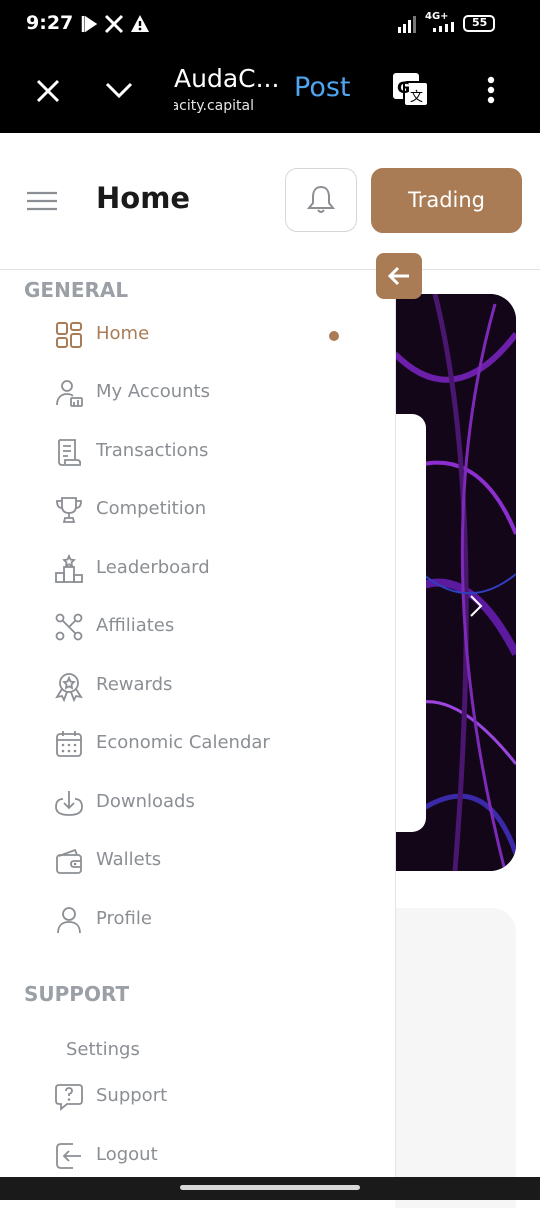 The image size is (540, 1208). I want to click on sidebar-item-label: Profile, so click(124, 918).